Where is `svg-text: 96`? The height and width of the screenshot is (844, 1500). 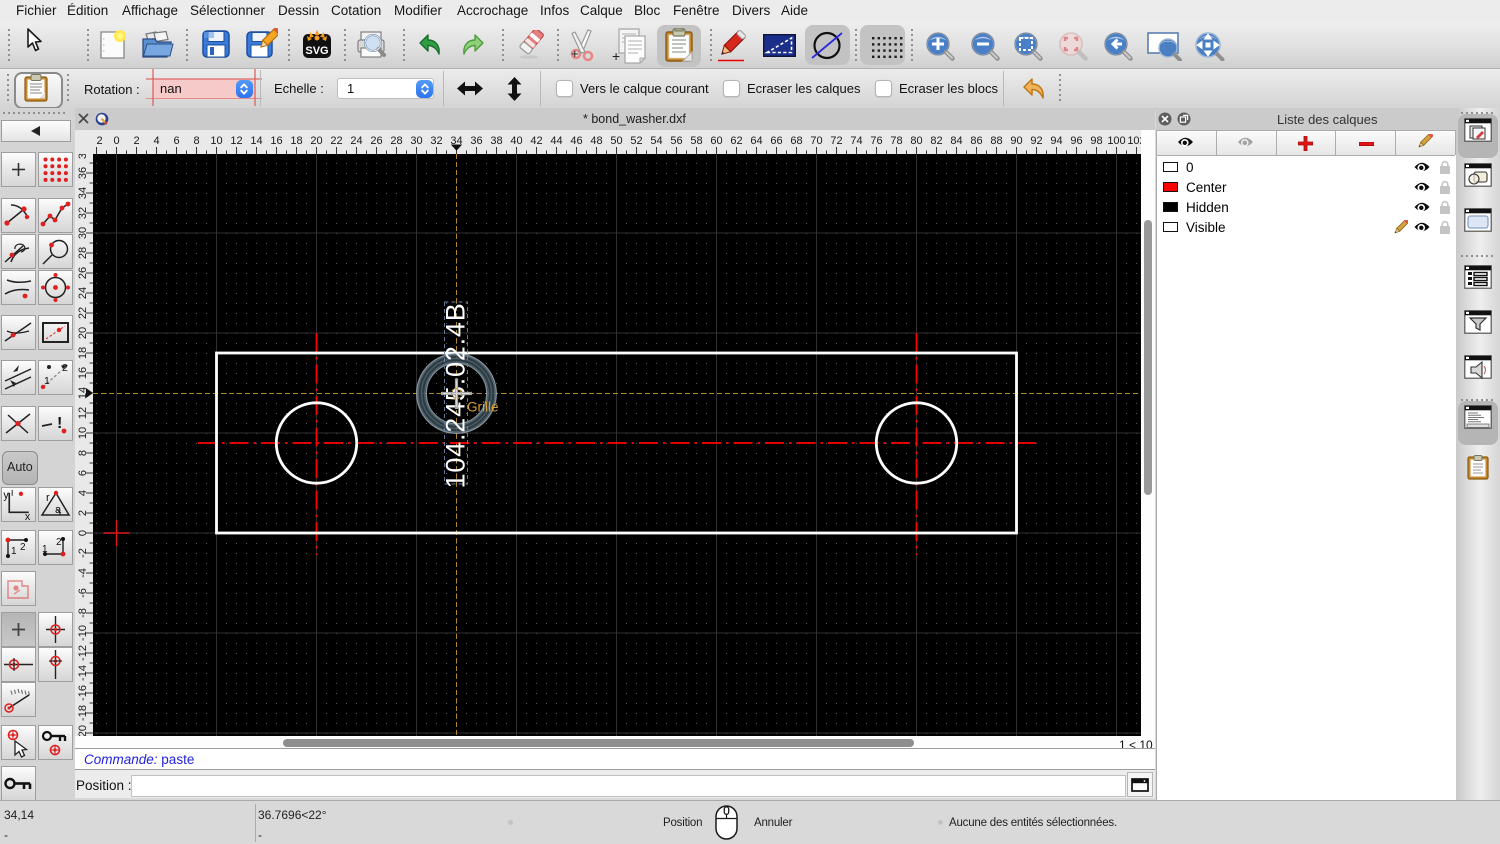
svg-text: 96 is located at coordinates (1076, 141).